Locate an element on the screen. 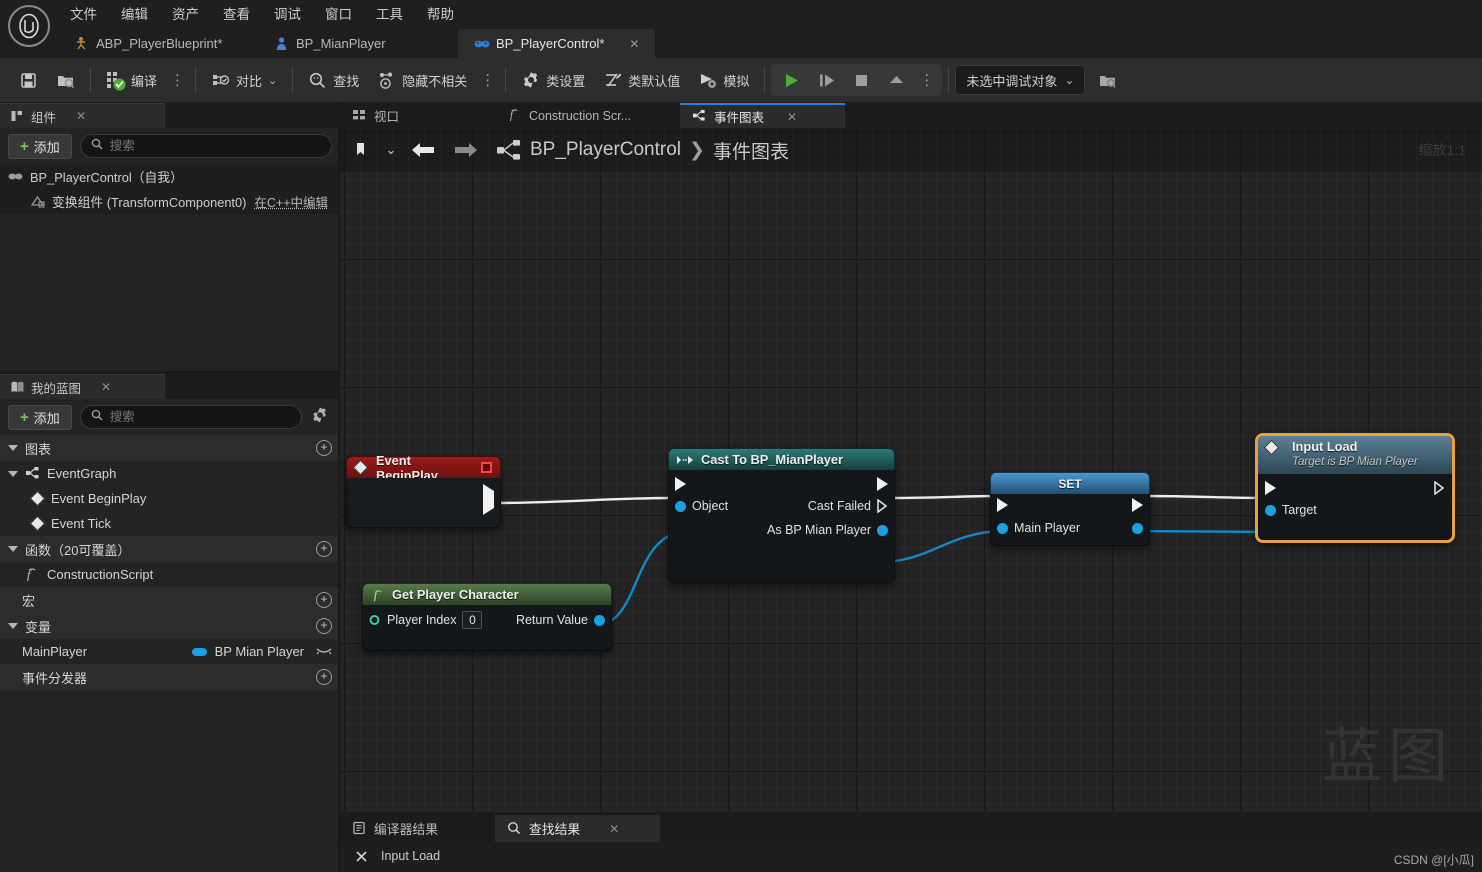 This screenshot has height=872, width=1482. components-search-box is located at coordinates (205, 146).